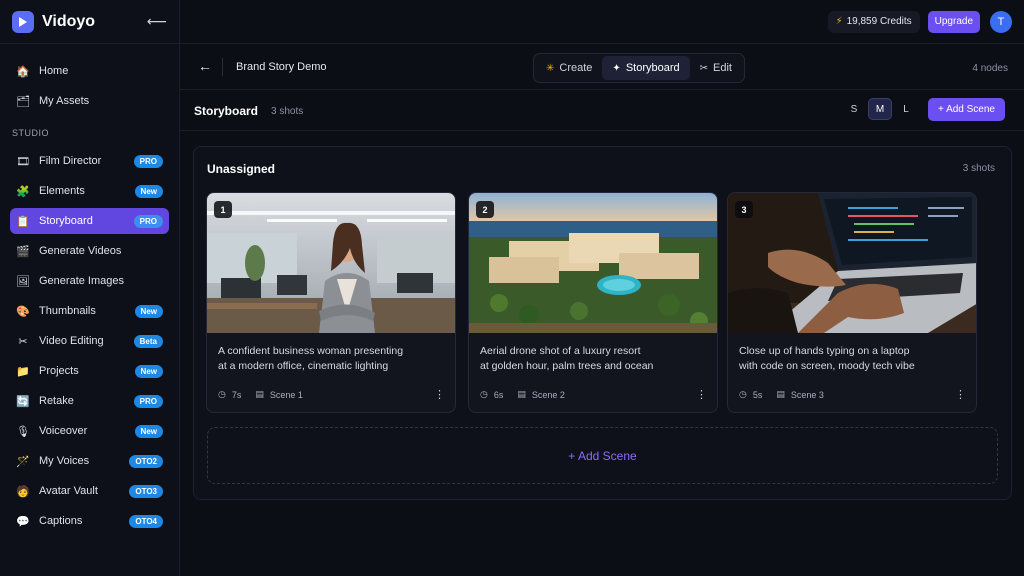 The height and width of the screenshot is (576, 1024). What do you see at coordinates (89, 521) in the screenshot?
I see `sidebar-item-captions: 💬 Captions OTO4` at bounding box center [89, 521].